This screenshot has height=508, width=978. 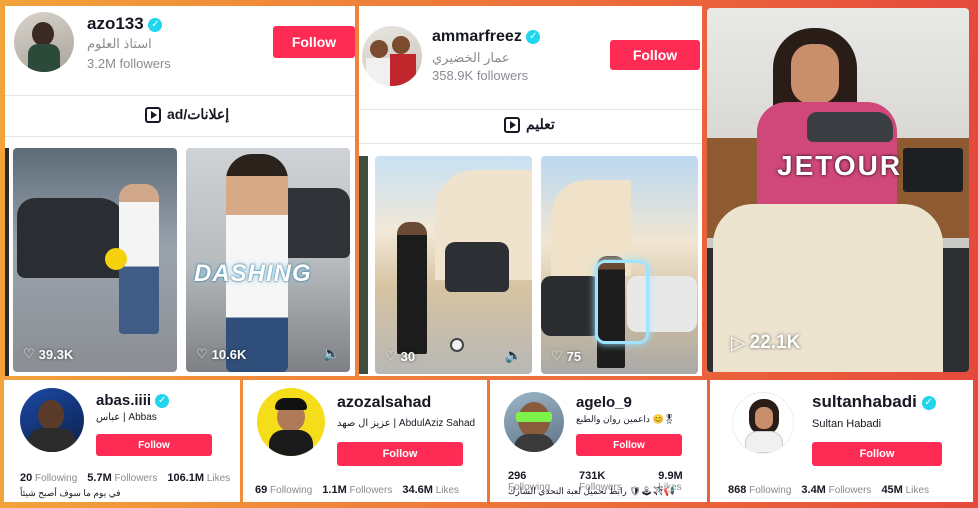 What do you see at coordinates (400, 356) in the screenshot?
I see `like-count: ♡ 30` at bounding box center [400, 356].